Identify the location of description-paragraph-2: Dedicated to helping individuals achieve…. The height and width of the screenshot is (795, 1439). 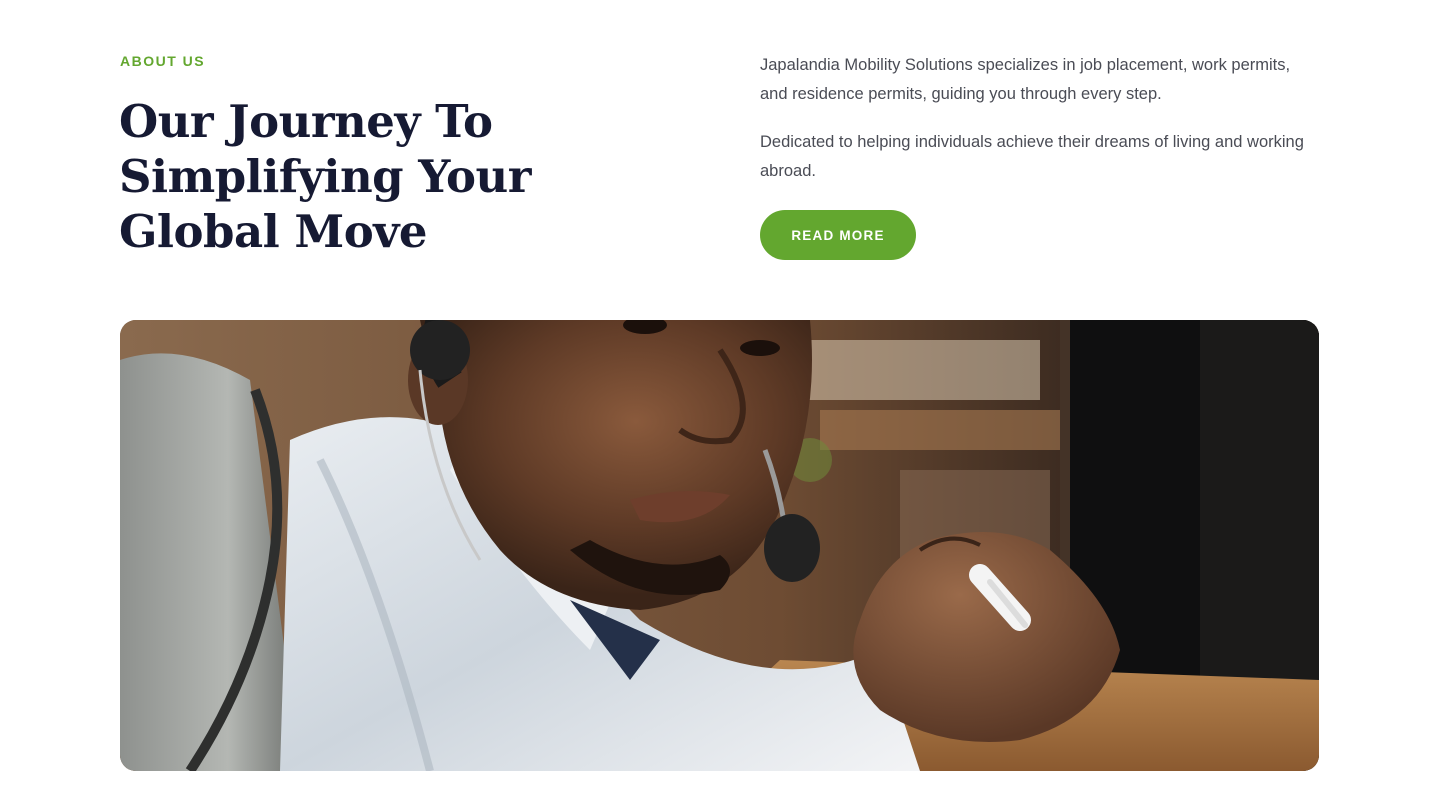
(1032, 156).